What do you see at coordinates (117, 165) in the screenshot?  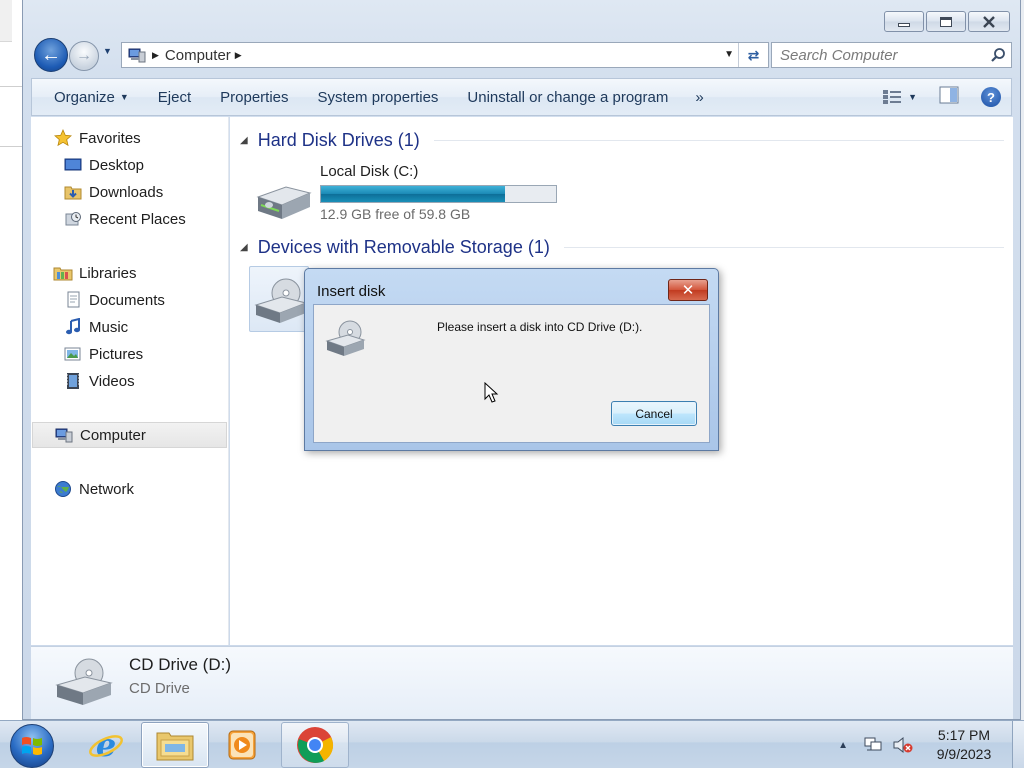 I see `nav-label: Desktop` at bounding box center [117, 165].